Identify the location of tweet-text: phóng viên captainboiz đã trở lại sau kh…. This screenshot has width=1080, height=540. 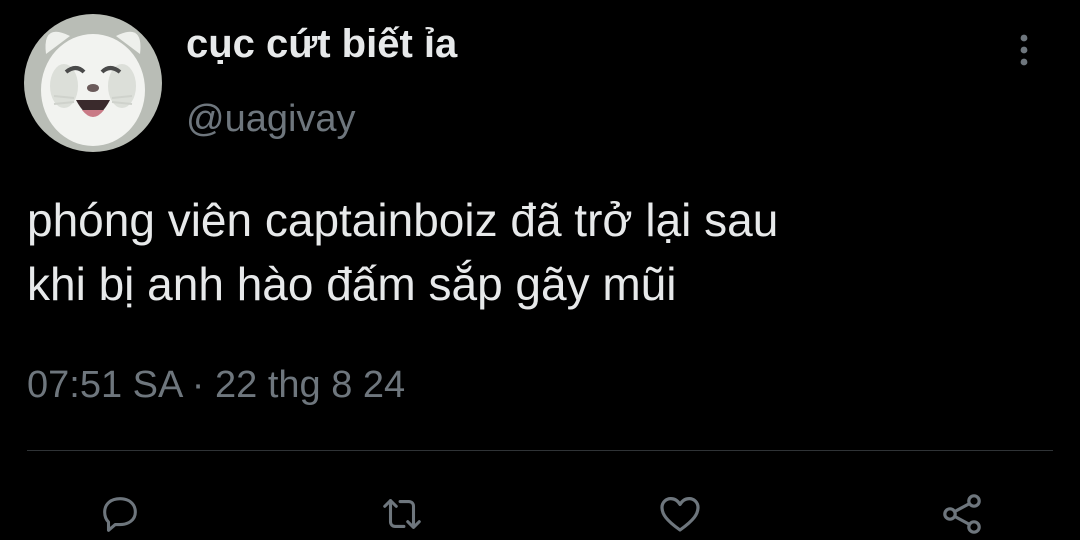
(403, 252).